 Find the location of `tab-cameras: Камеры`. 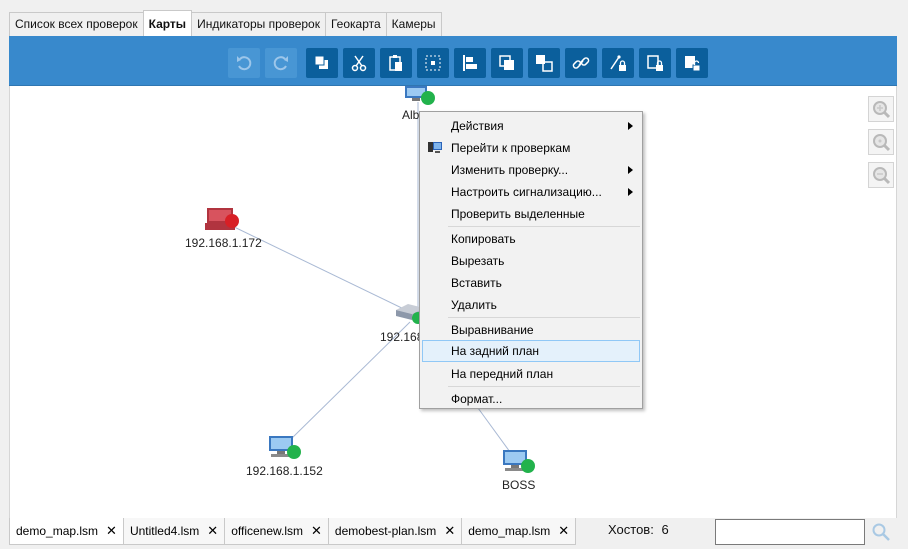

tab-cameras: Камеры is located at coordinates (413, 24).